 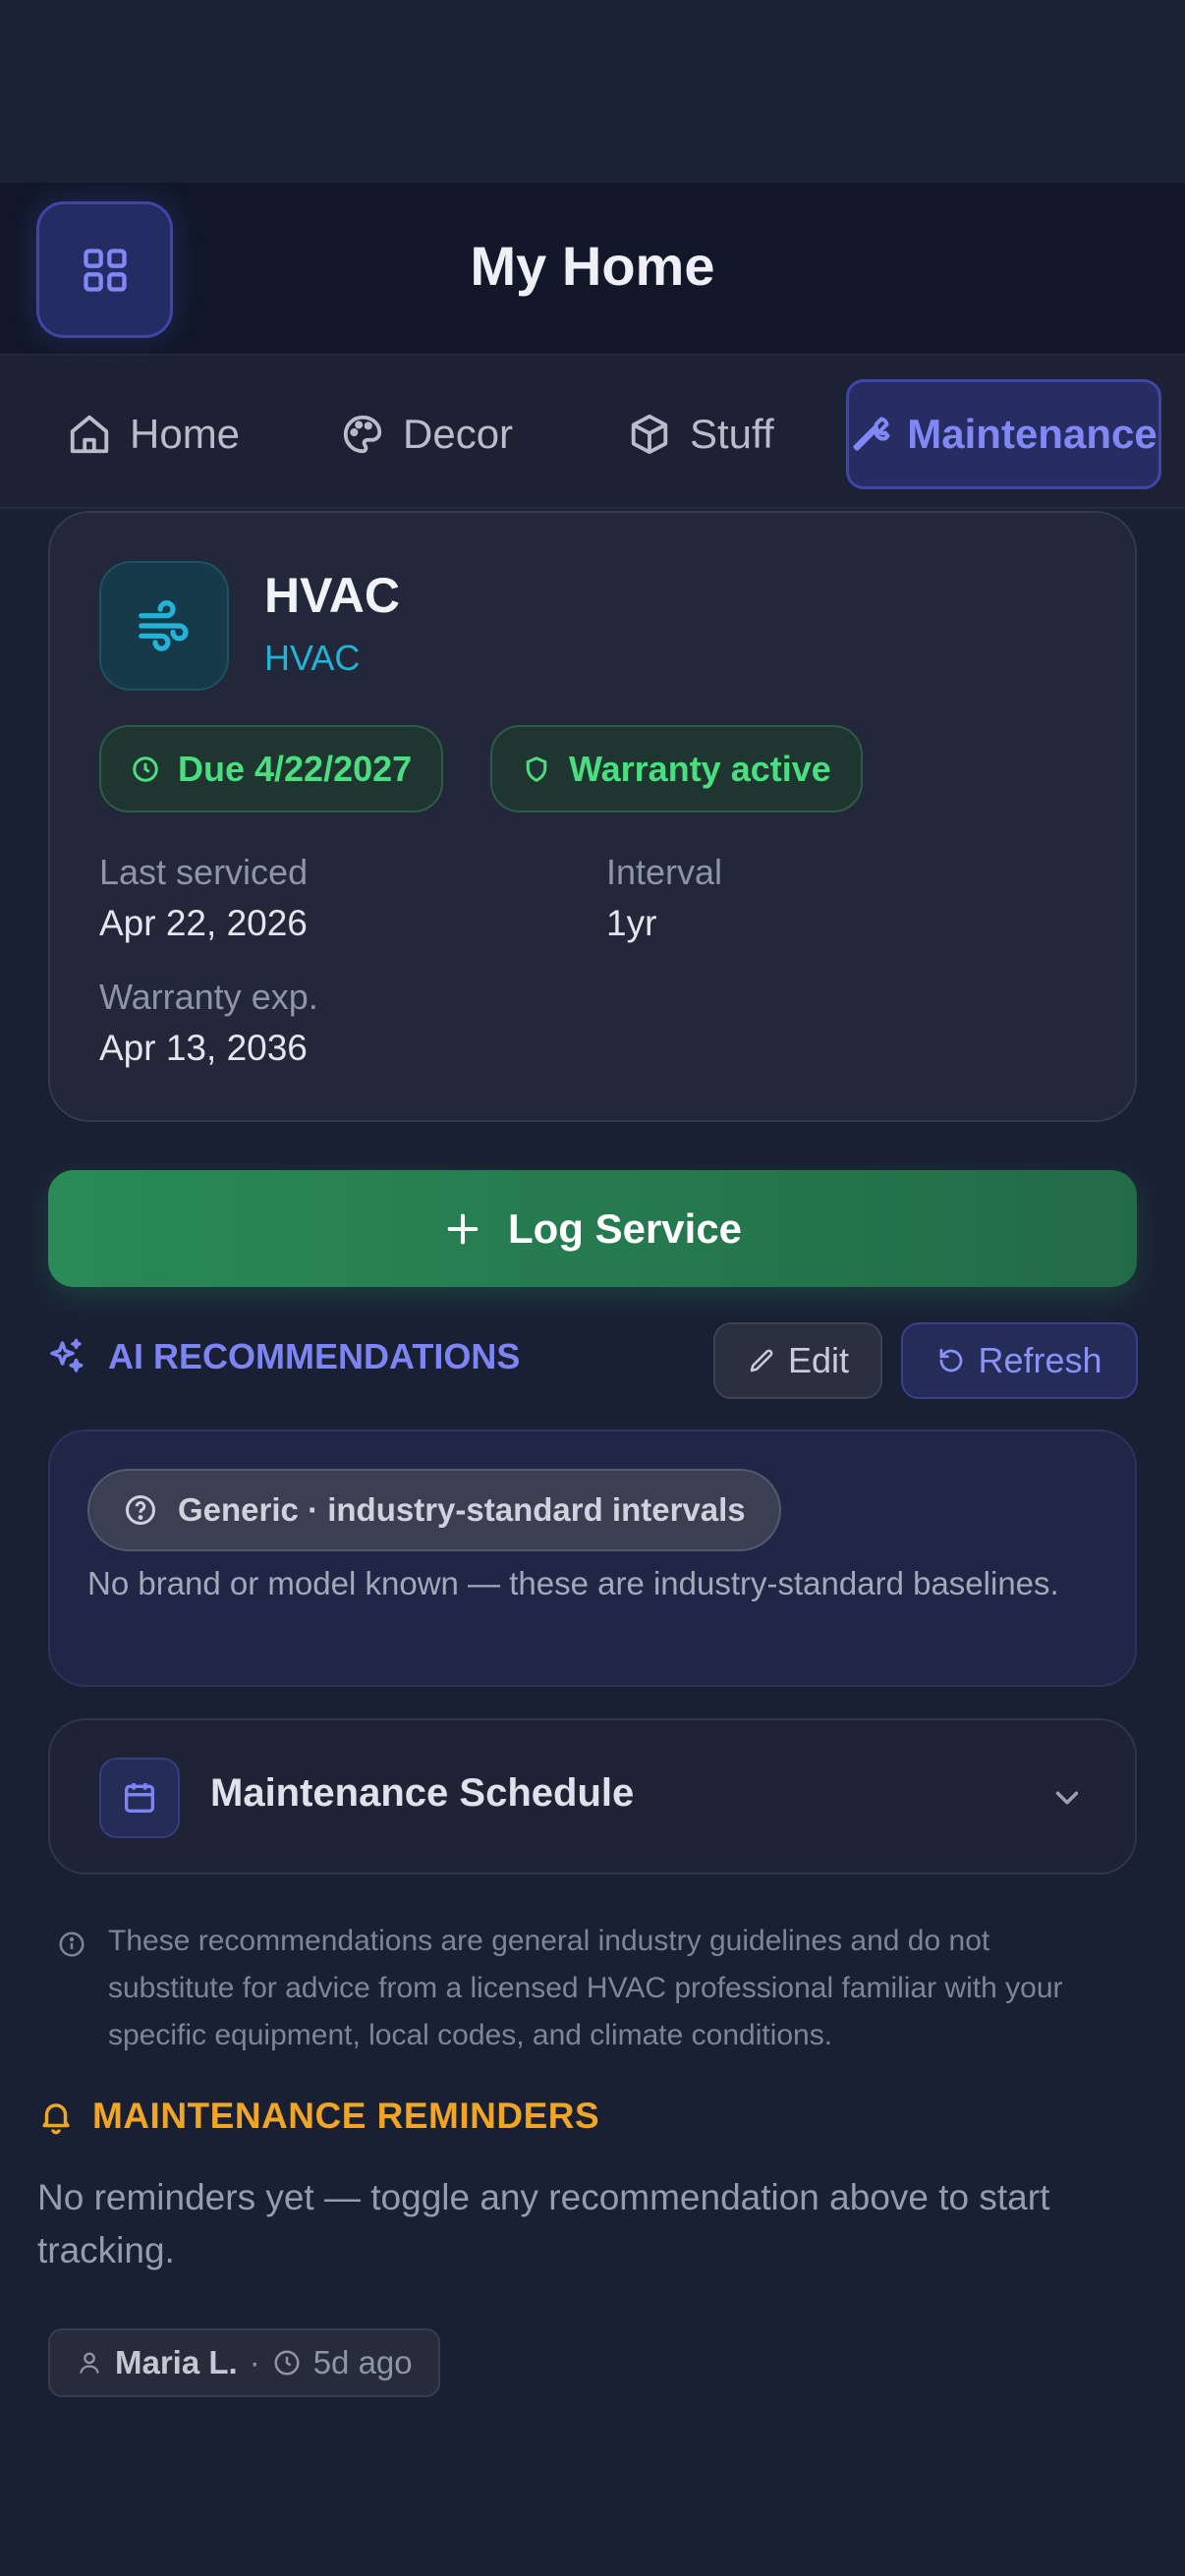 I want to click on item-category: HVAC, so click(x=313, y=658).